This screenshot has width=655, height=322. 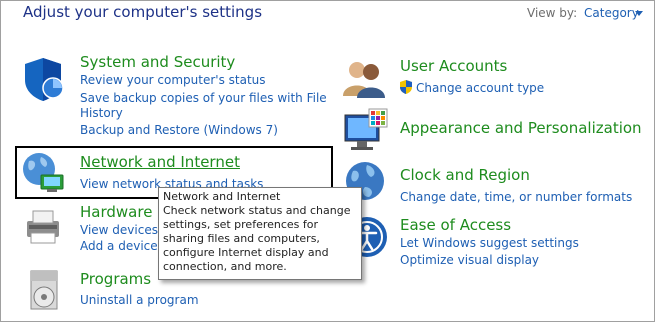 What do you see at coordinates (115, 279) in the screenshot?
I see `category-programs: Programs` at bounding box center [115, 279].